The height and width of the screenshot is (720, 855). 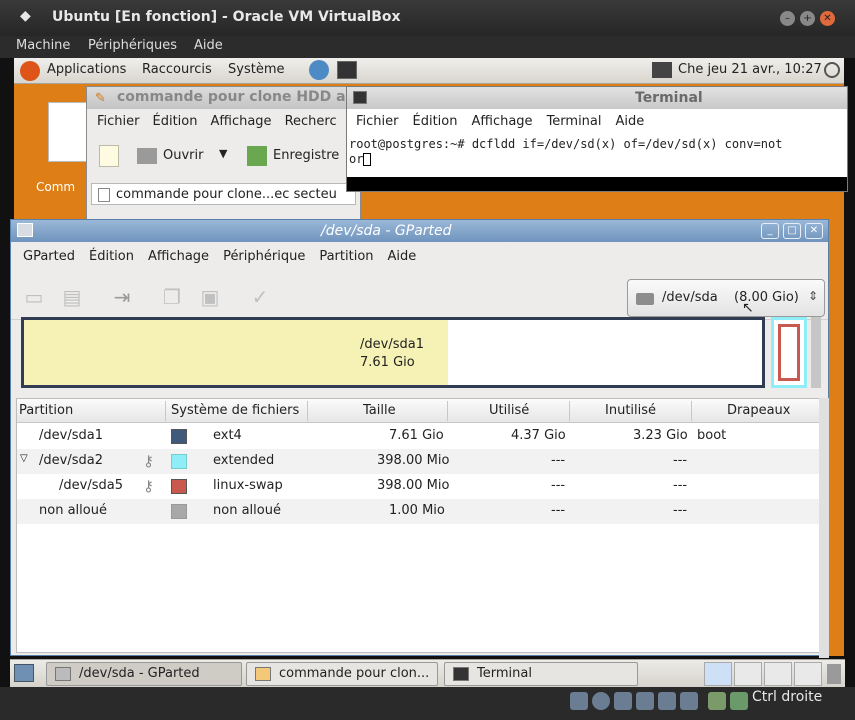 I want to click on delete-partition-icon: ▤, so click(x=72, y=297).